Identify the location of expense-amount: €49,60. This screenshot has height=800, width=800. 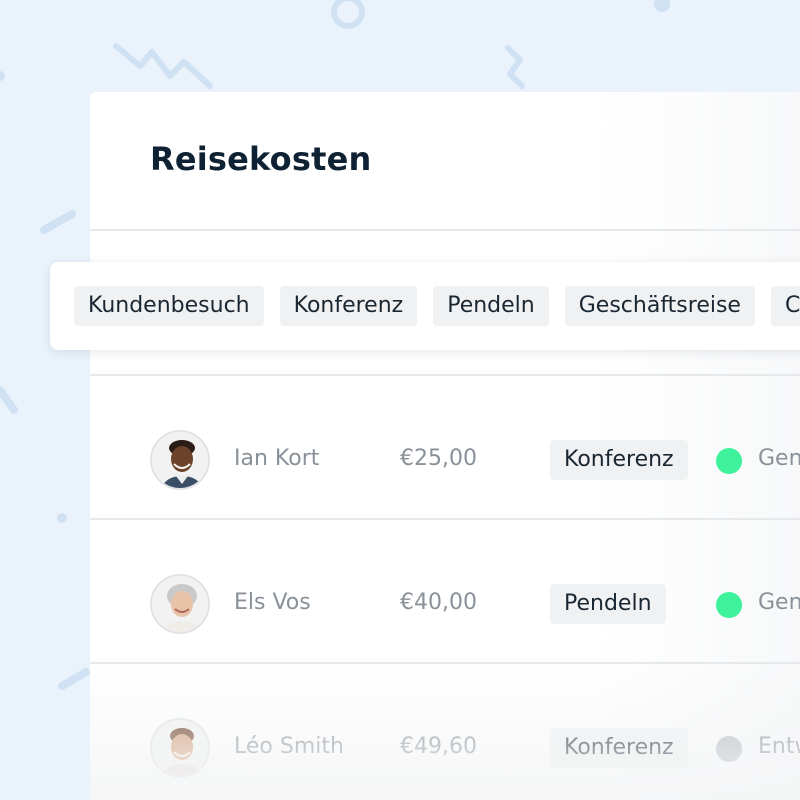
(438, 746).